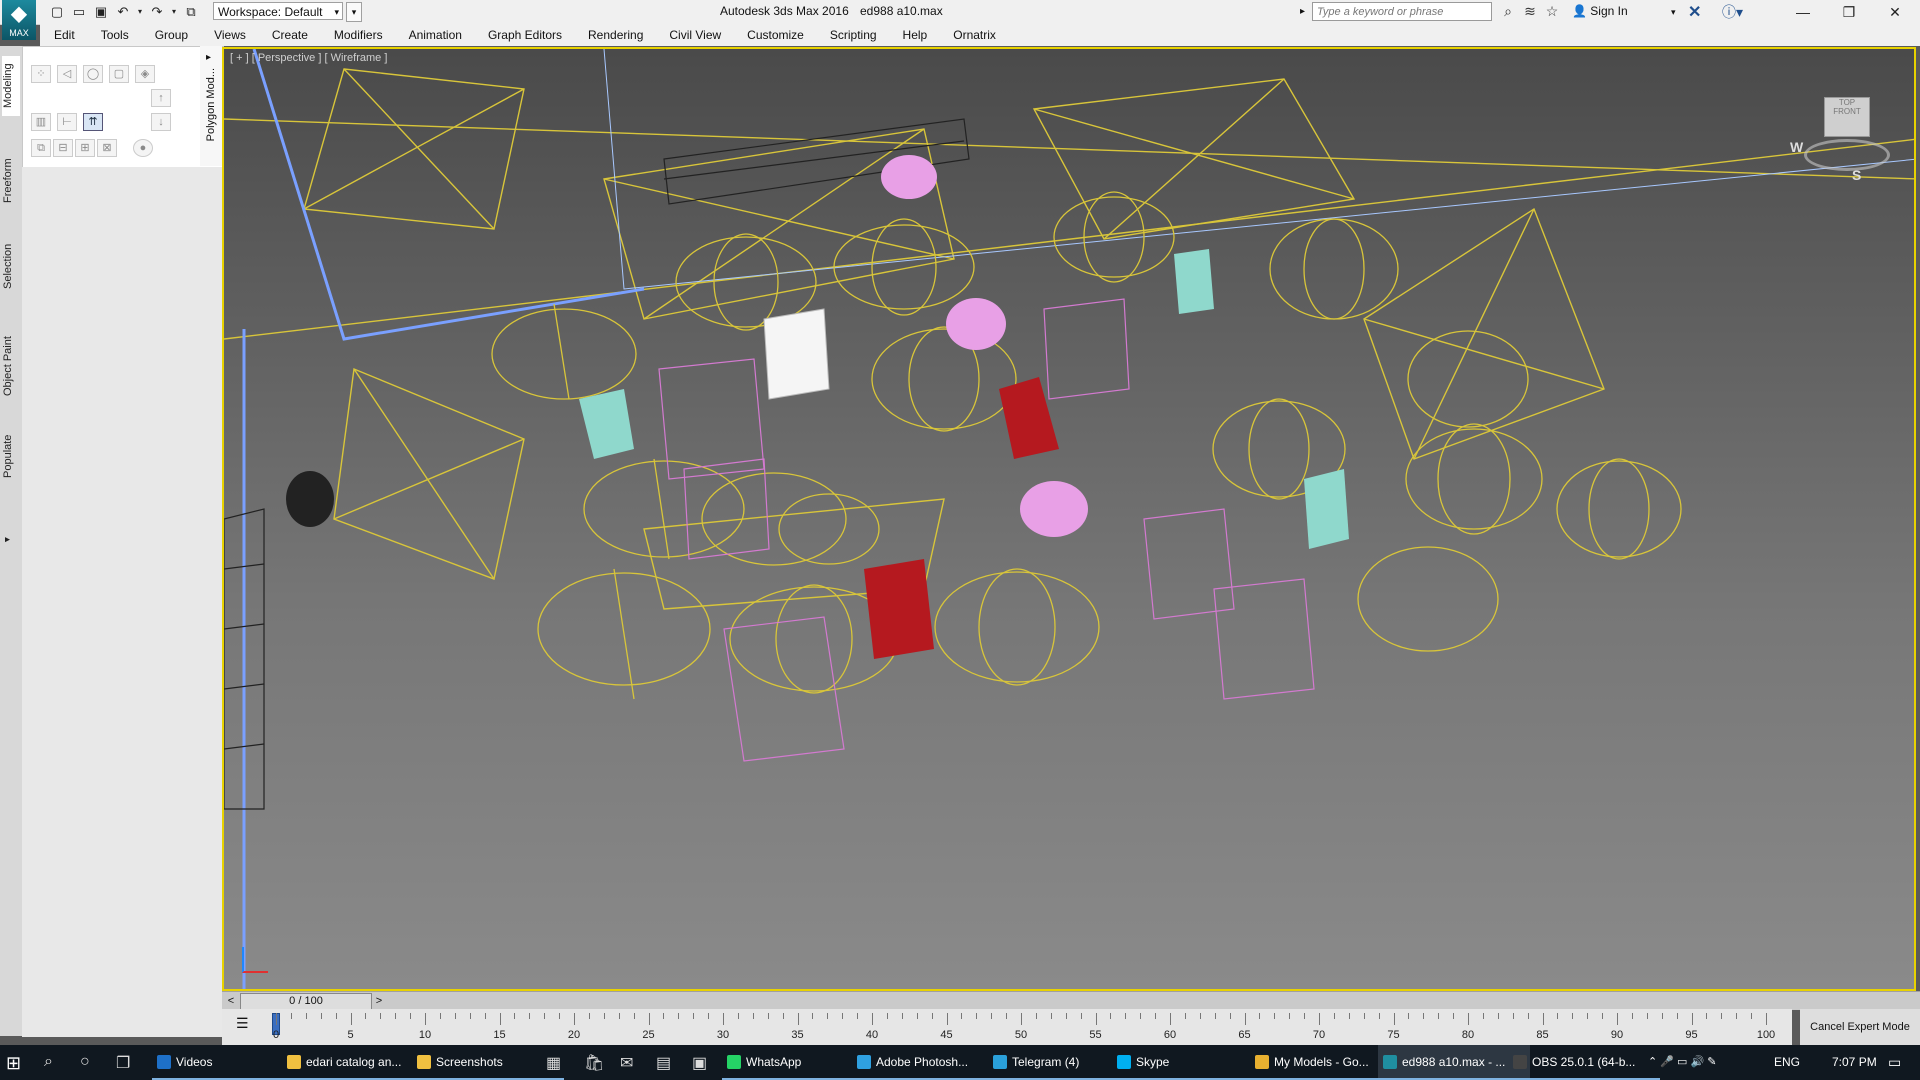 The height and width of the screenshot is (1080, 1920). I want to click on next-frame-button: >, so click(379, 1001).